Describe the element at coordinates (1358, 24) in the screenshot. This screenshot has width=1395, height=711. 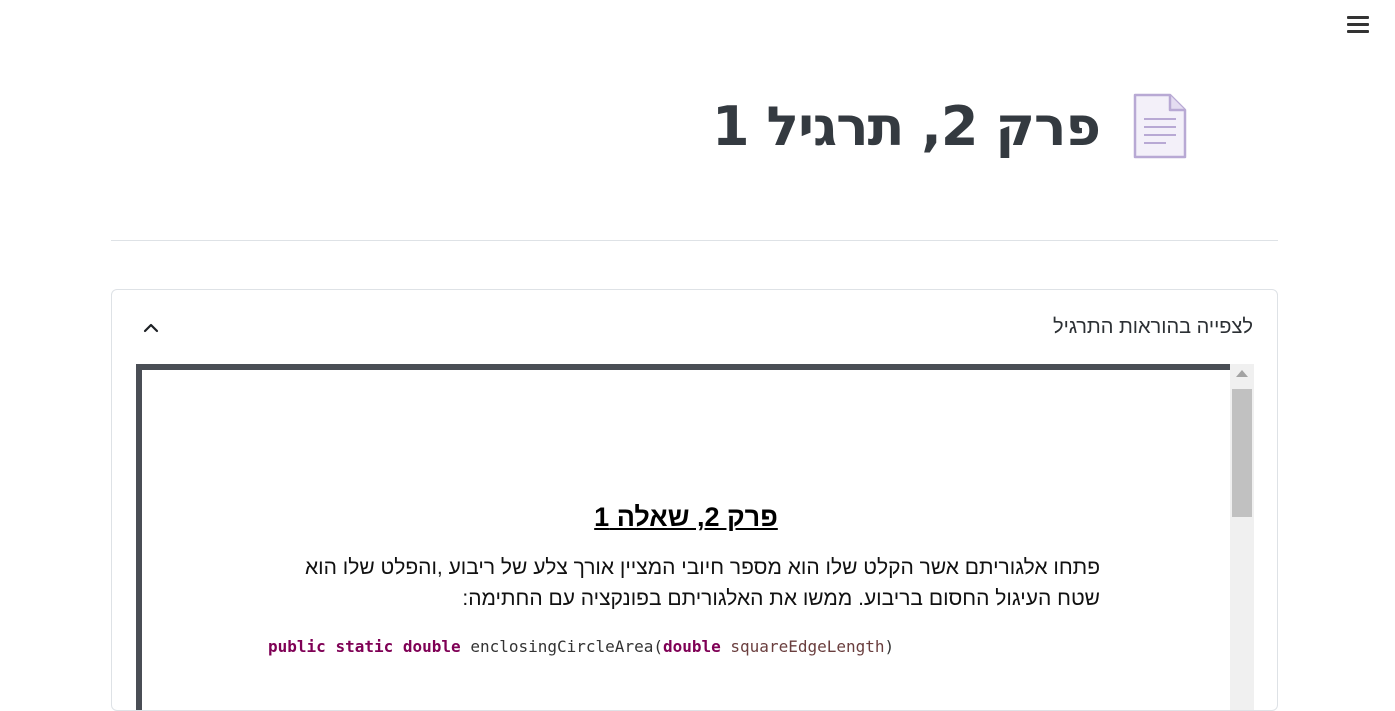
I see `hamburger-menu-icon` at that location.